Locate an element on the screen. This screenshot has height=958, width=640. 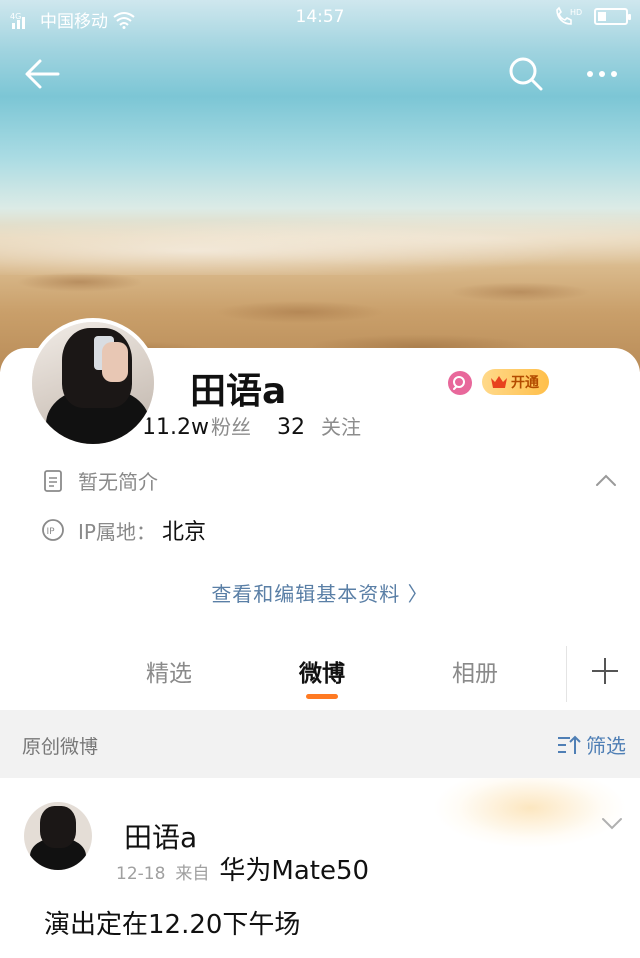
profile-stats: 11.2w 粉丝 32 关注 is located at coordinates (251, 425).